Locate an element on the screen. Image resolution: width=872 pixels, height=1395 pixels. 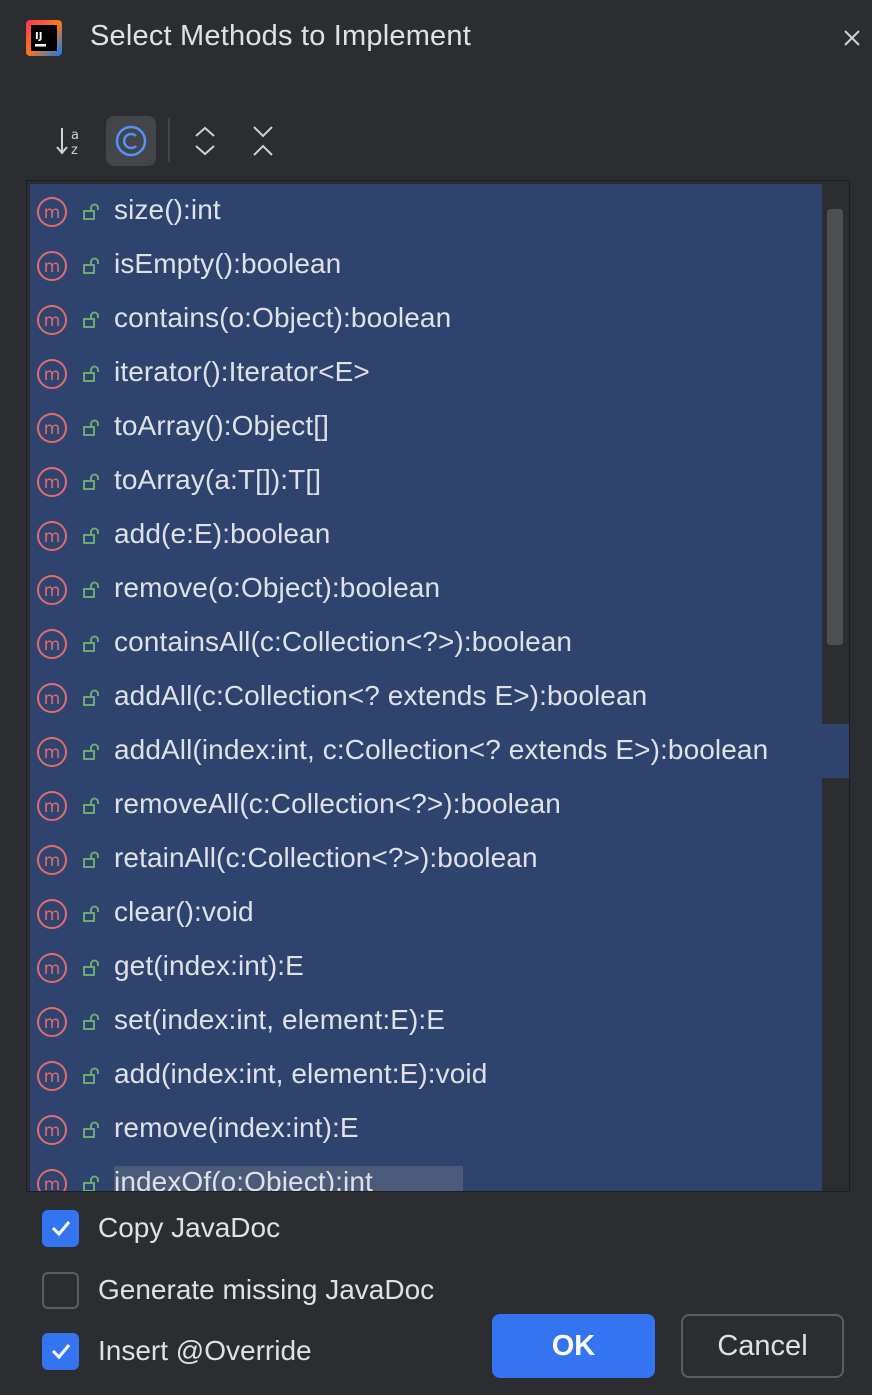
class-c-icon is located at coordinates (131, 141).